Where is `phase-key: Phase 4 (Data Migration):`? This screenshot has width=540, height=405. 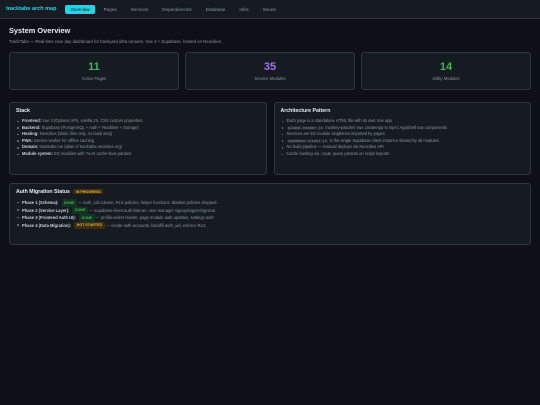
phase-key: Phase 4 (Data Migration): is located at coordinates (47, 225).